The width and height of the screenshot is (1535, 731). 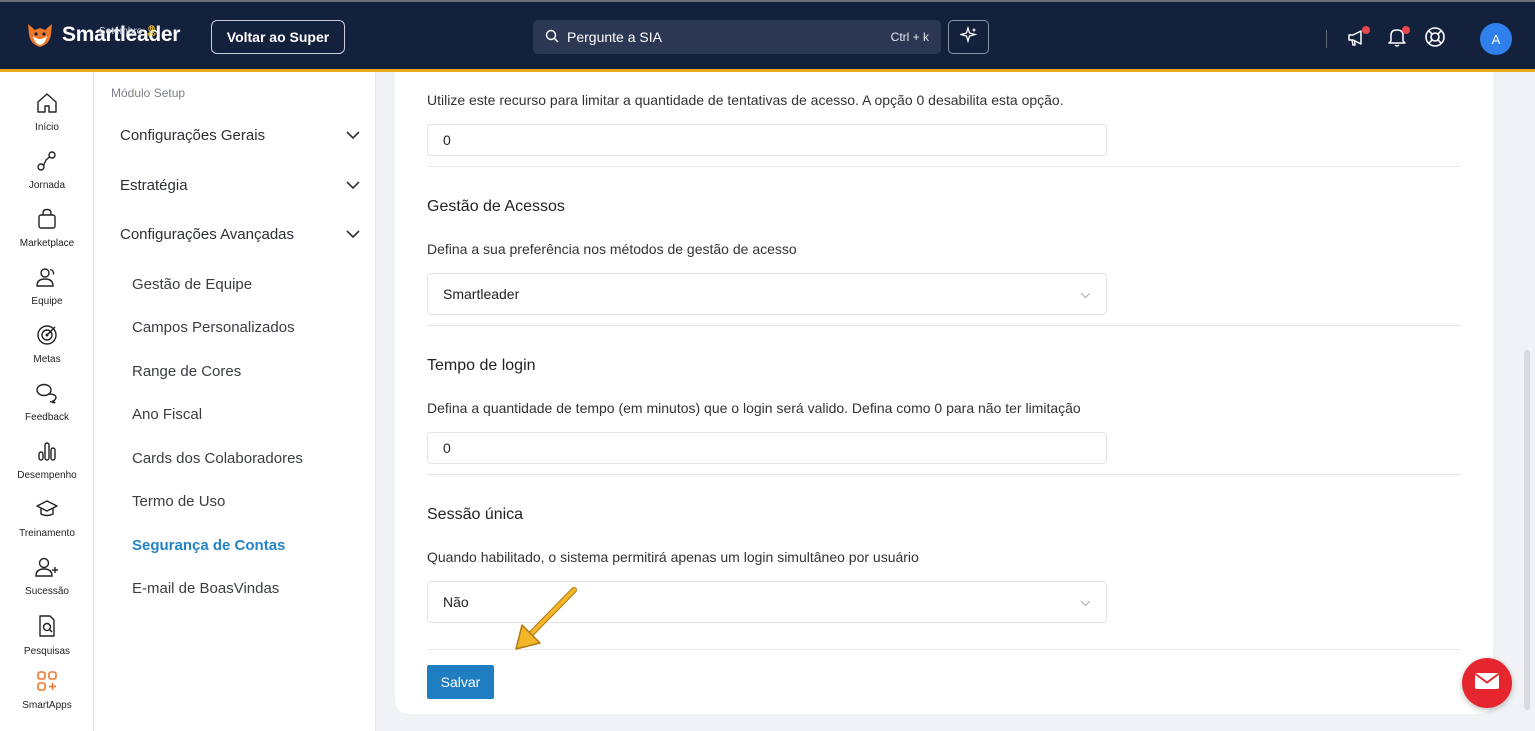 What do you see at coordinates (278, 37) in the screenshot?
I see `back-to-super-button: Voltar ao Super` at bounding box center [278, 37].